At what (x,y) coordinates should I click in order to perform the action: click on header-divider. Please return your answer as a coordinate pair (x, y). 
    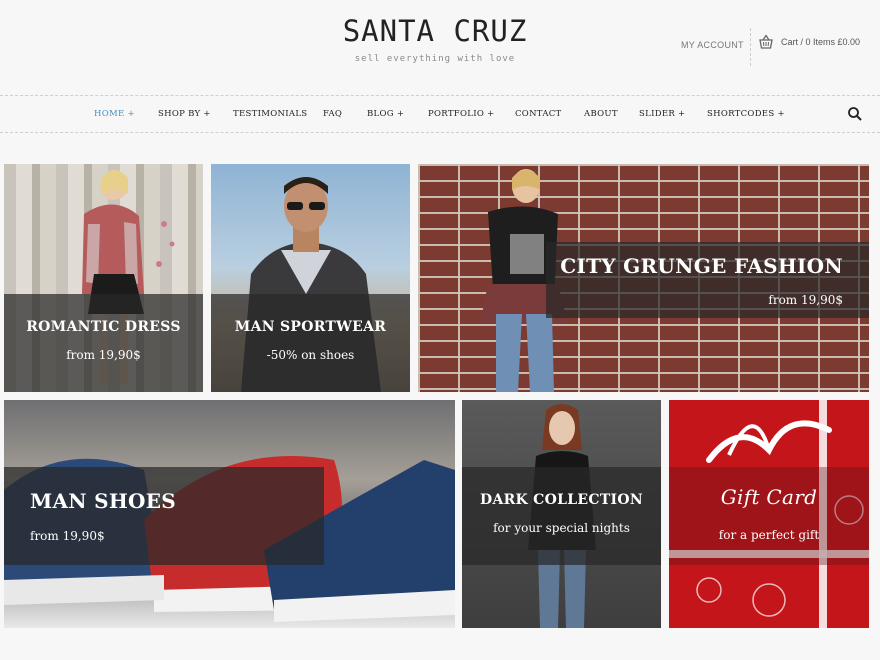
    Looking at the image, I should click on (750, 47).